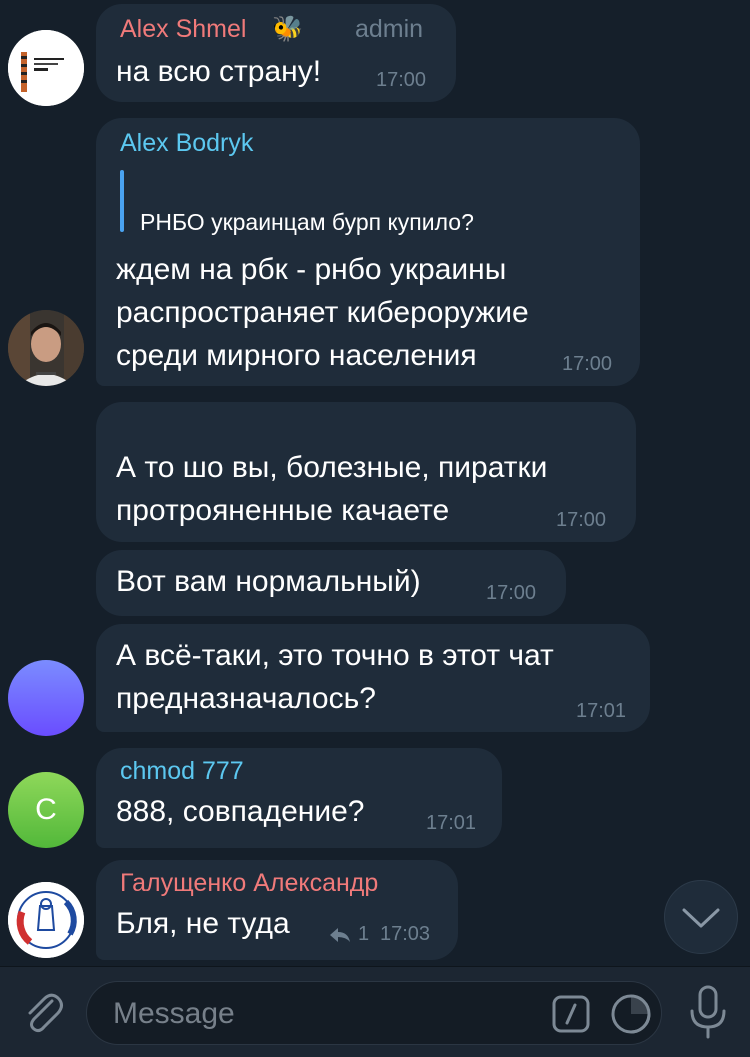 The height and width of the screenshot is (1057, 750). What do you see at coordinates (219, 71) in the screenshot?
I see `message-text: на всю страну!` at bounding box center [219, 71].